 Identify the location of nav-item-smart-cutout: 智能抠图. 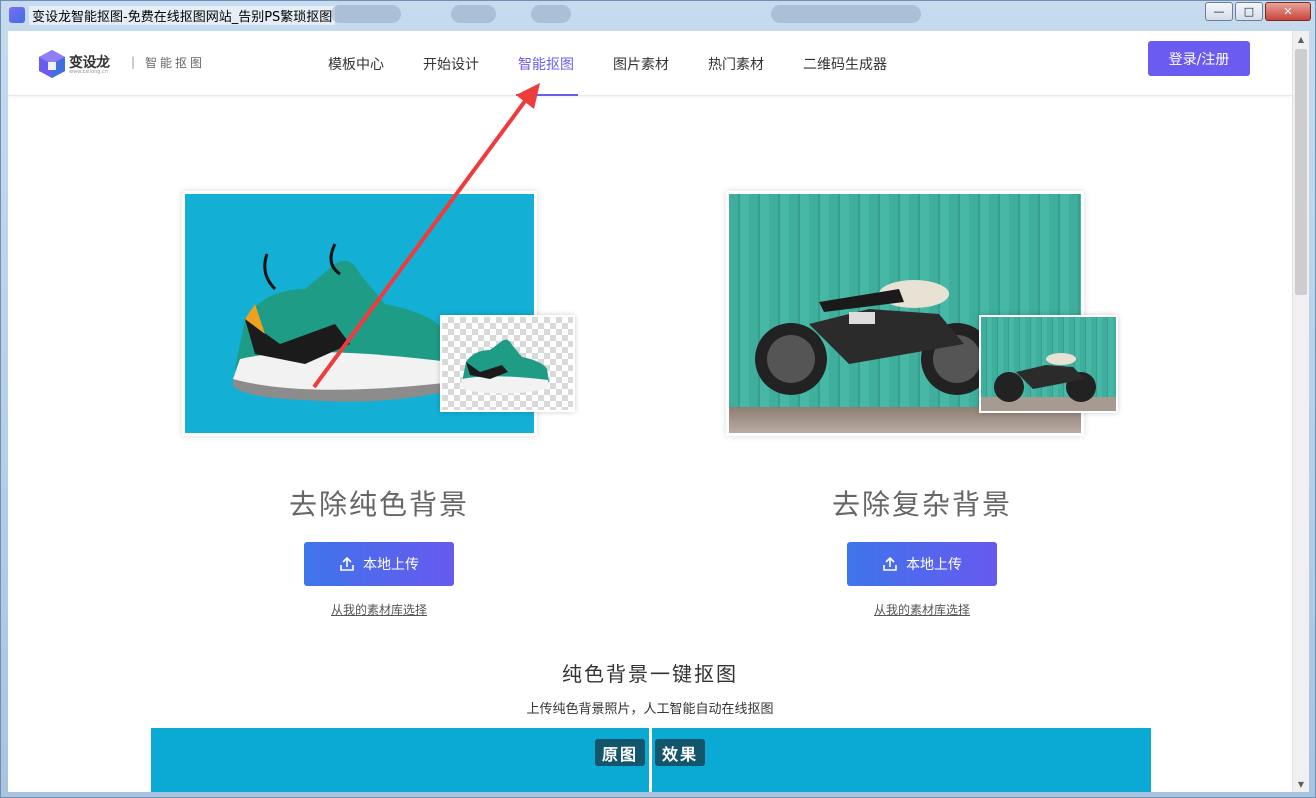
(547, 63).